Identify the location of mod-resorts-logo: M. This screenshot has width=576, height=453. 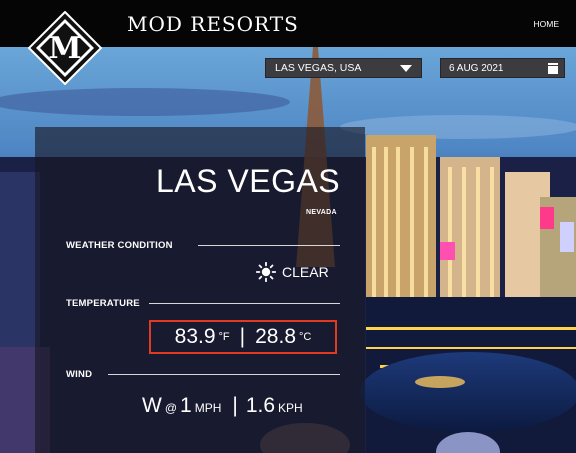
(65, 48).